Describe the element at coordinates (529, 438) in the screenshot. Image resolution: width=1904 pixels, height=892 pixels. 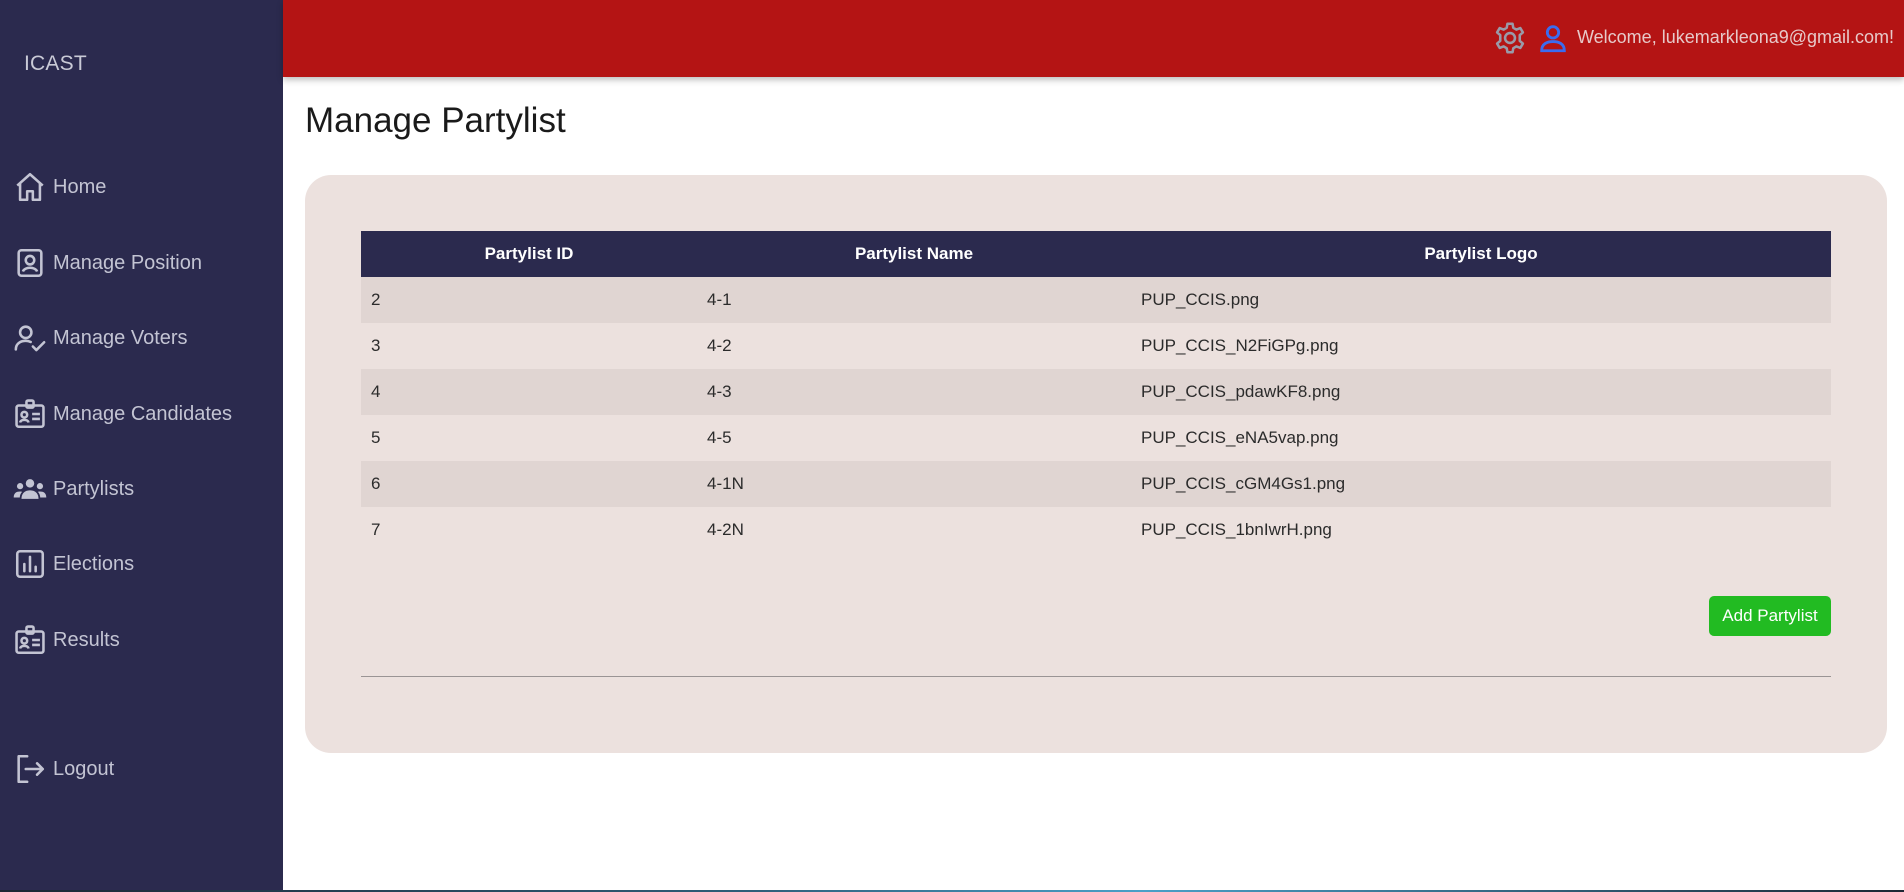
I see `cell-id: 5` at that location.